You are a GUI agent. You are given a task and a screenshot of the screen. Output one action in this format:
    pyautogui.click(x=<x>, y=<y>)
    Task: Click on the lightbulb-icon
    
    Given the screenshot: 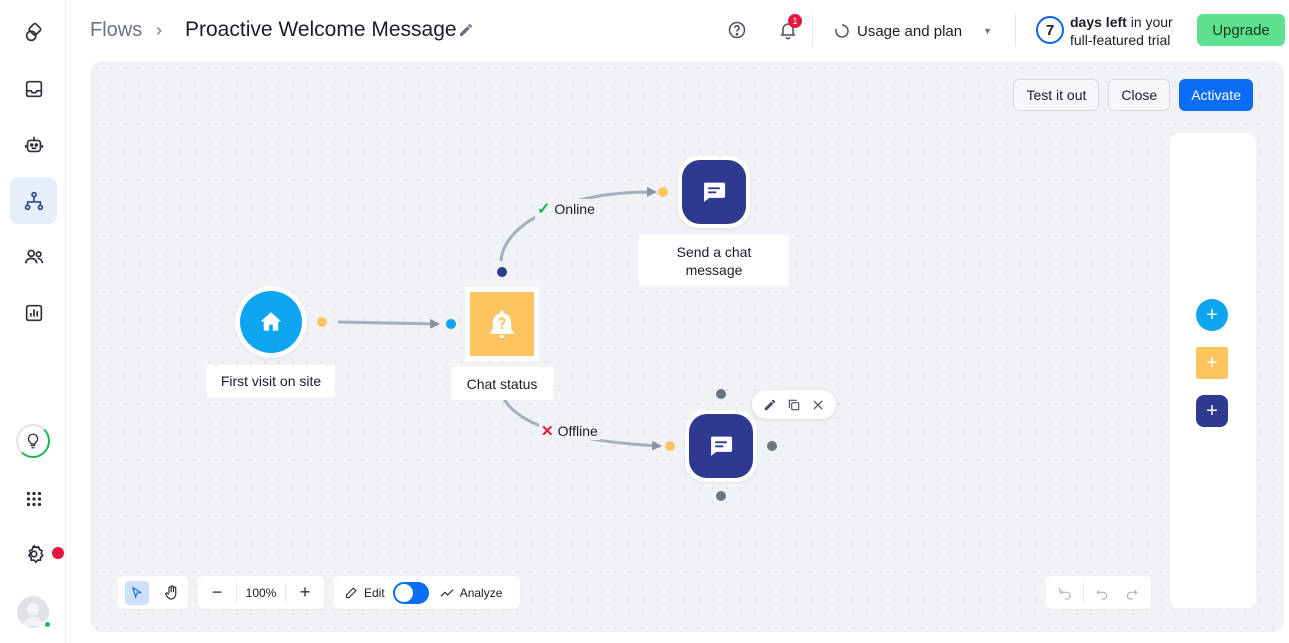 What is the action you would take?
    pyautogui.click(x=33, y=441)
    